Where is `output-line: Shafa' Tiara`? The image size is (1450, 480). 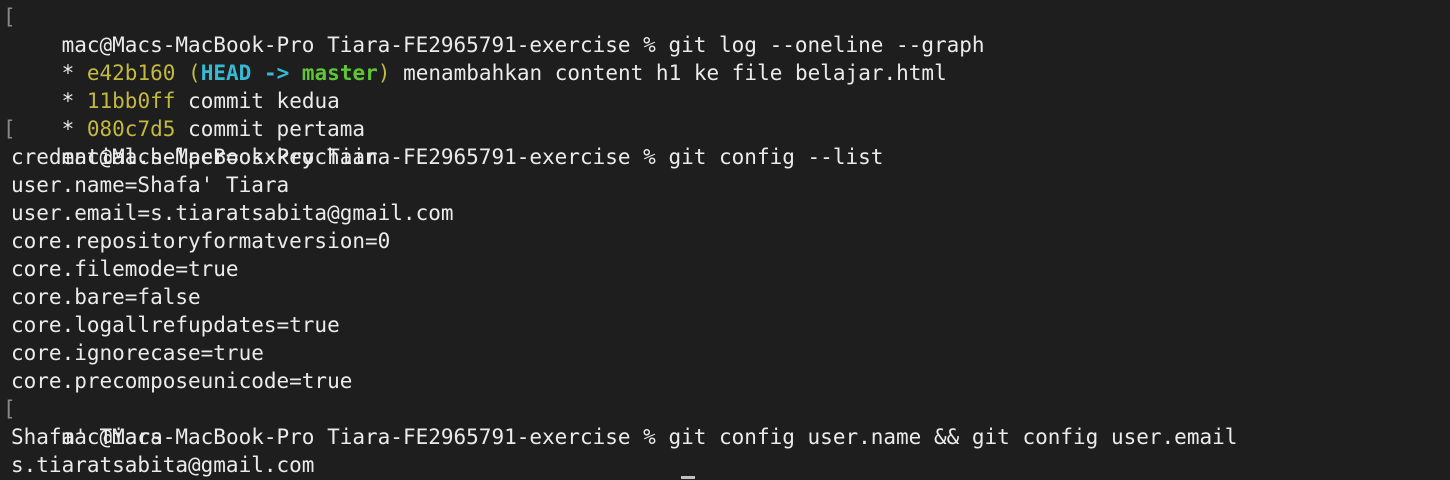 output-line: Shafa' Tiara is located at coordinates (87, 437).